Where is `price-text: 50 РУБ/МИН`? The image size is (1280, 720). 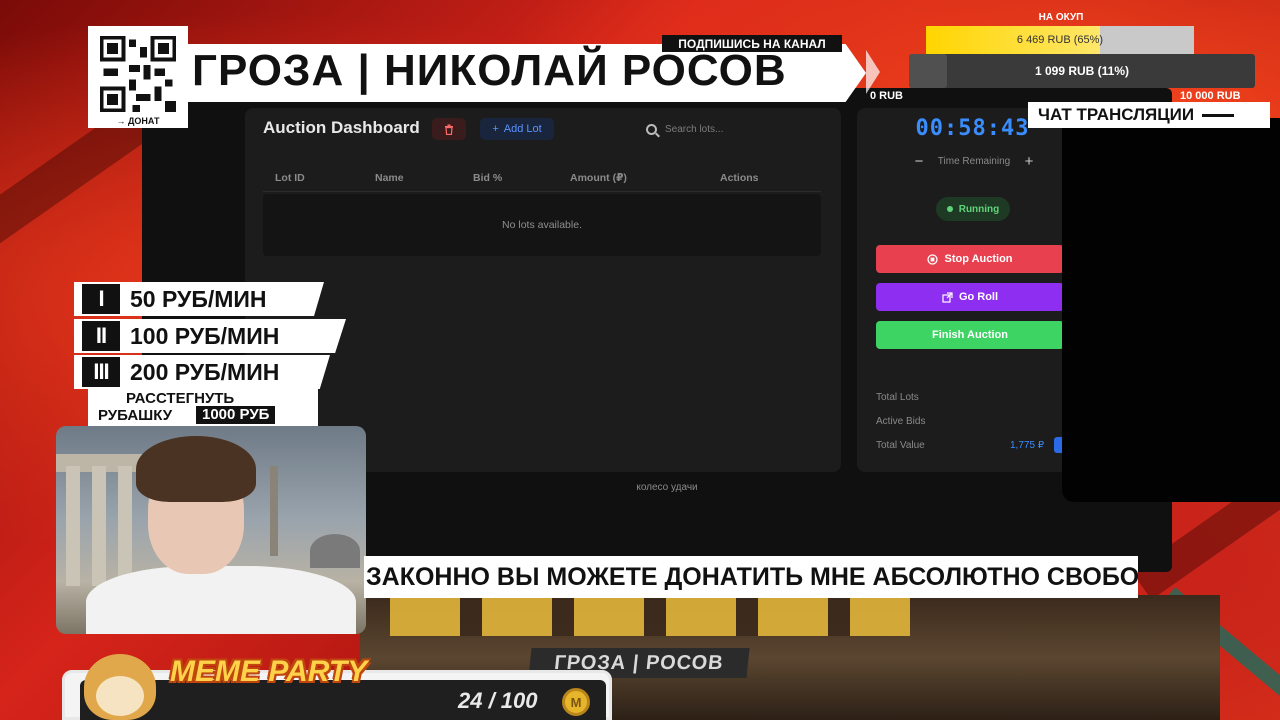 price-text: 50 РУБ/МИН is located at coordinates (198, 298).